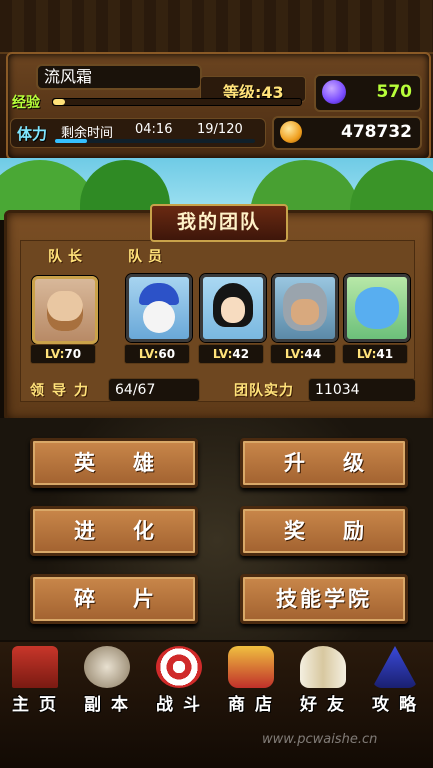 This screenshot has width=433, height=768. What do you see at coordinates (183, 705) in the screenshot?
I see `nav-battle-label: 战斗` at bounding box center [183, 705].